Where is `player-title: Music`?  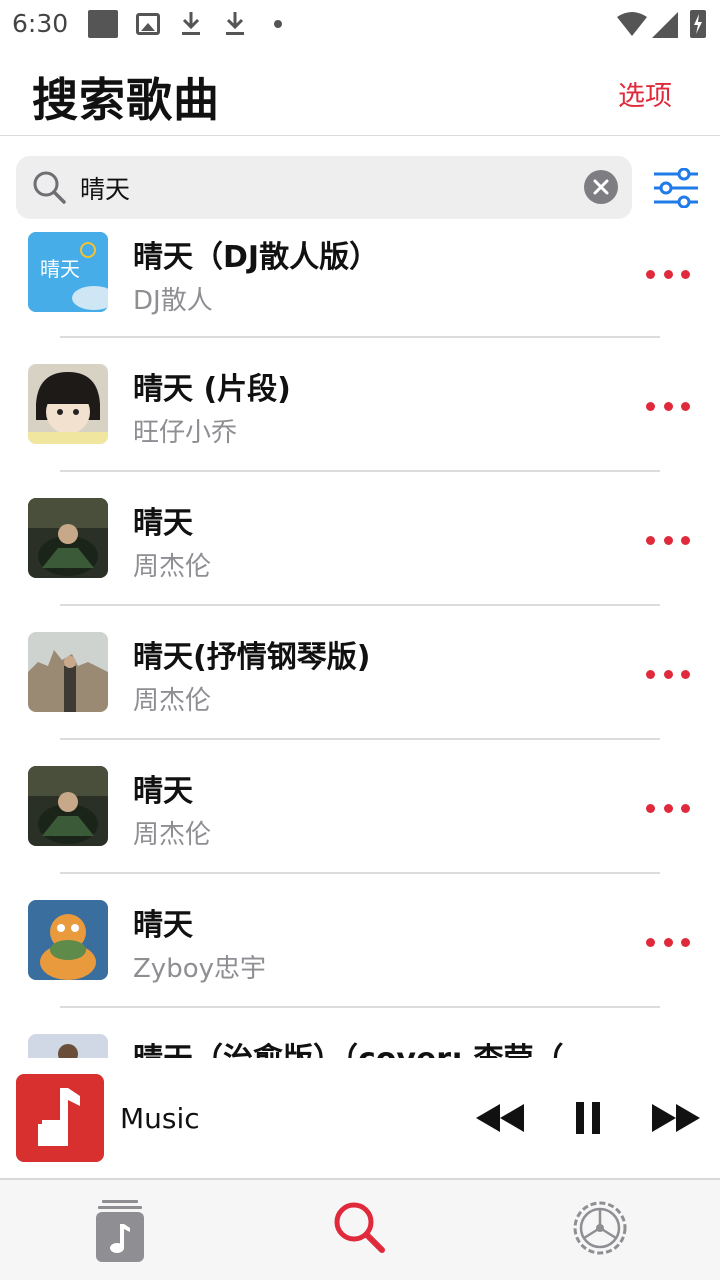 player-title: Music is located at coordinates (160, 1118).